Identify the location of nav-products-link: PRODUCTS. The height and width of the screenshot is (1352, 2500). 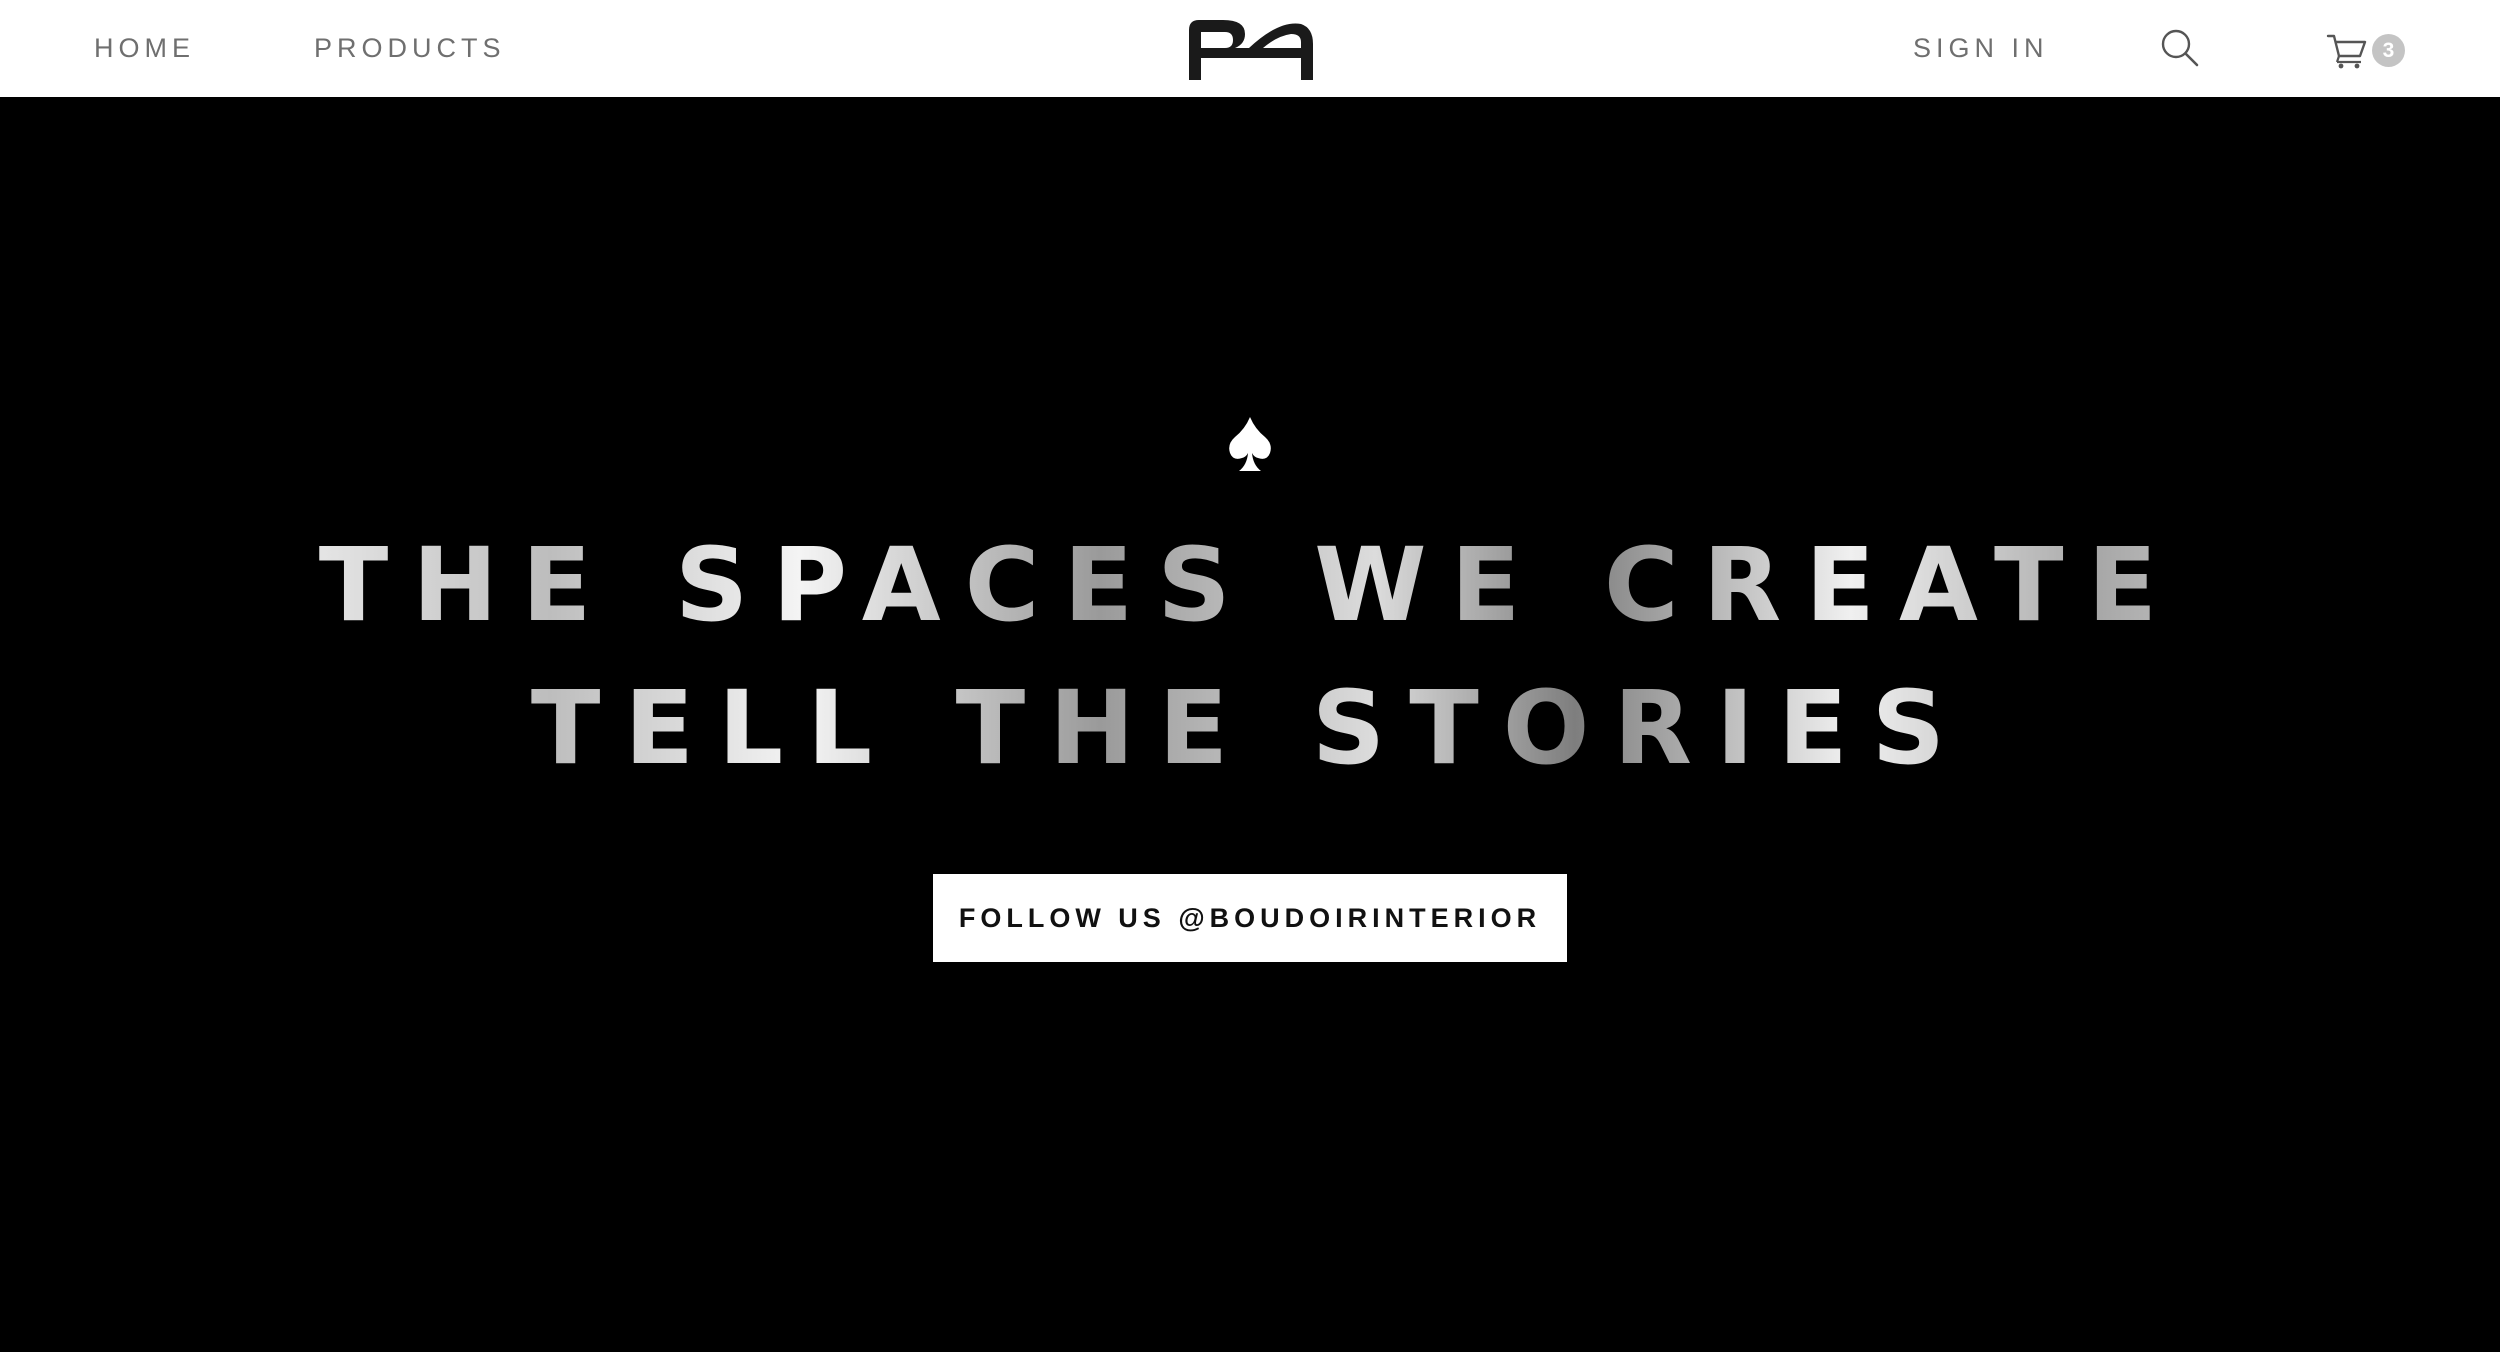
(410, 48).